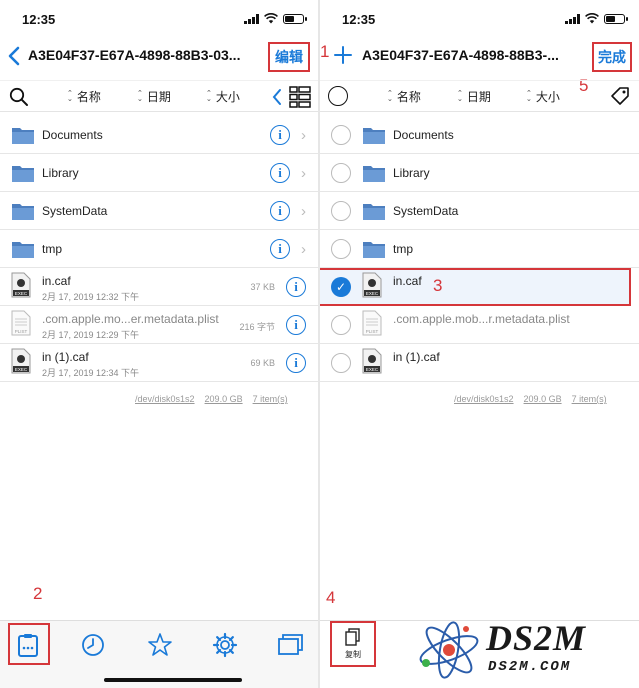 This screenshot has width=639, height=688. I want to click on annotation-4: 4, so click(331, 597).